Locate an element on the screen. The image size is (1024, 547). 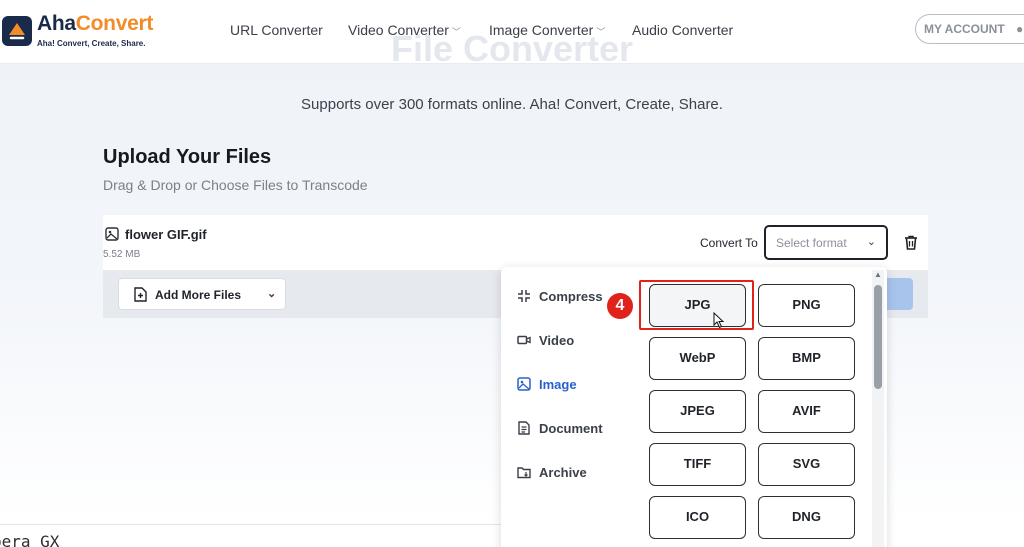
scroll-up-arrow-icon: ▲ is located at coordinates (878, 275).